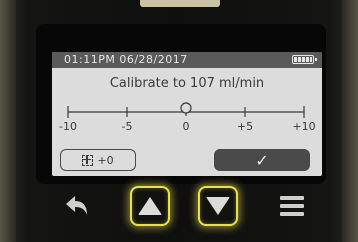  What do you see at coordinates (350, 121) in the screenshot?
I see `device-edge-right` at bounding box center [350, 121].